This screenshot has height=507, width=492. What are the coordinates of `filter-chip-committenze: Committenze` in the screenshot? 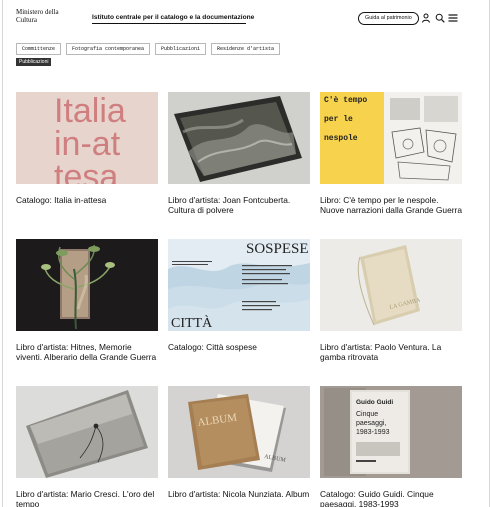 It's located at (39, 49).